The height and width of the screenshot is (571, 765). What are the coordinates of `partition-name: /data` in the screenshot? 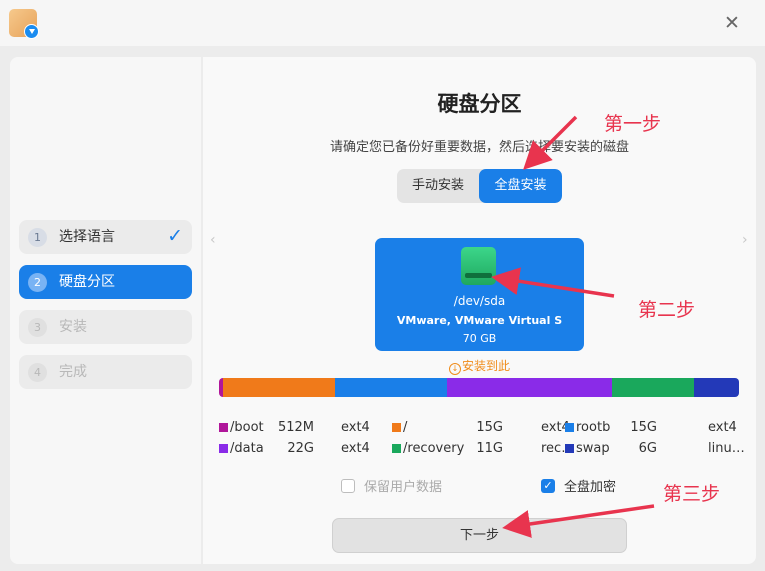 It's located at (247, 448).